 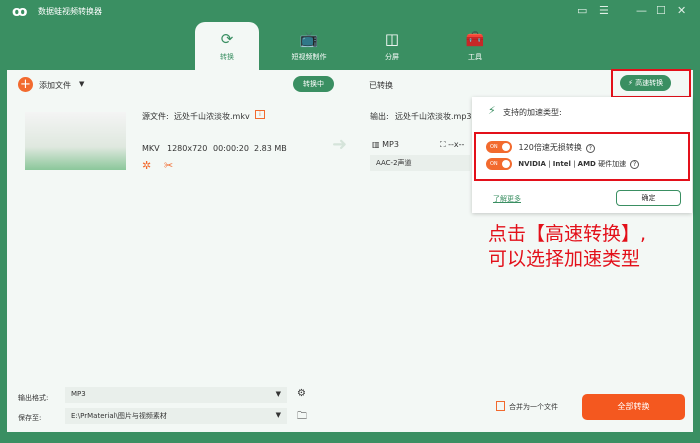 I want to click on output-format: ▥ MP3, so click(x=385, y=144).